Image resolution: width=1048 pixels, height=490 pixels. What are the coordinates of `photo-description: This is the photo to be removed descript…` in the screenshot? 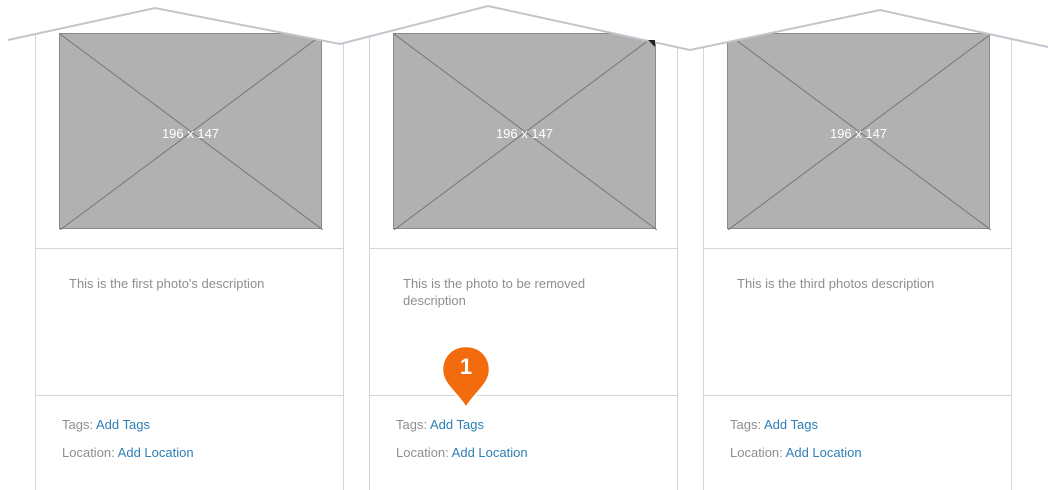 It's located at (494, 292).